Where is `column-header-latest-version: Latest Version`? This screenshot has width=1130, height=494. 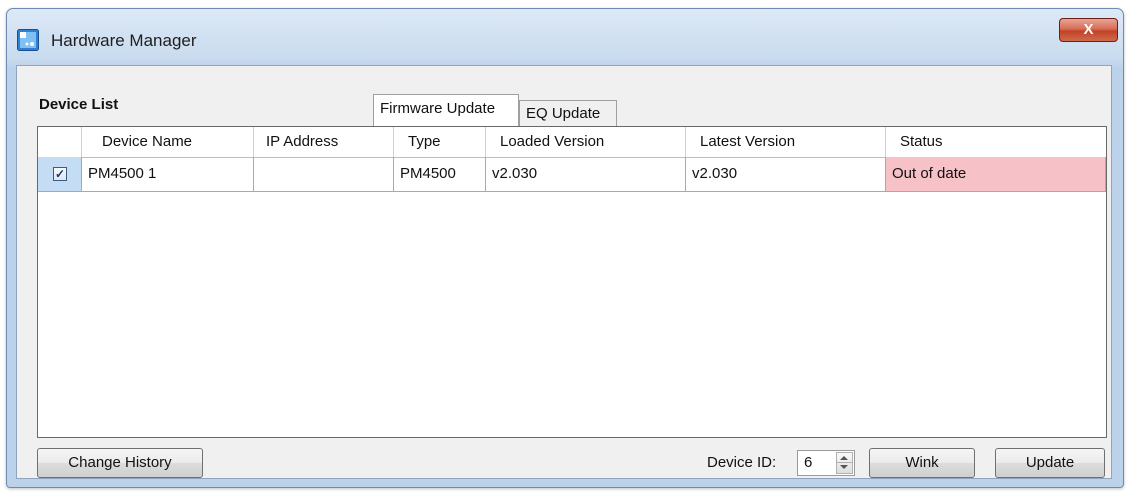 column-header-latest-version: Latest Version is located at coordinates (786, 142).